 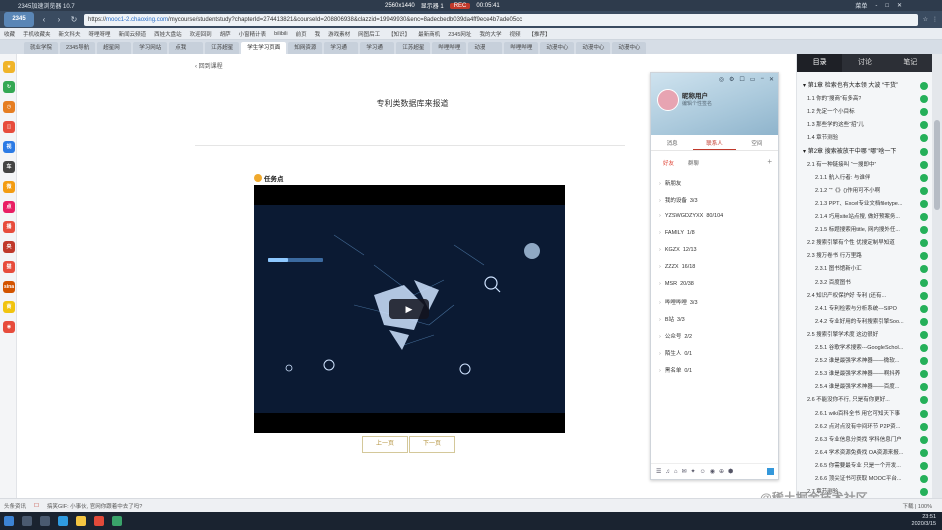 What do you see at coordinates (693, 163) in the screenshot?
I see `chat-subtab: 群聊` at bounding box center [693, 163].